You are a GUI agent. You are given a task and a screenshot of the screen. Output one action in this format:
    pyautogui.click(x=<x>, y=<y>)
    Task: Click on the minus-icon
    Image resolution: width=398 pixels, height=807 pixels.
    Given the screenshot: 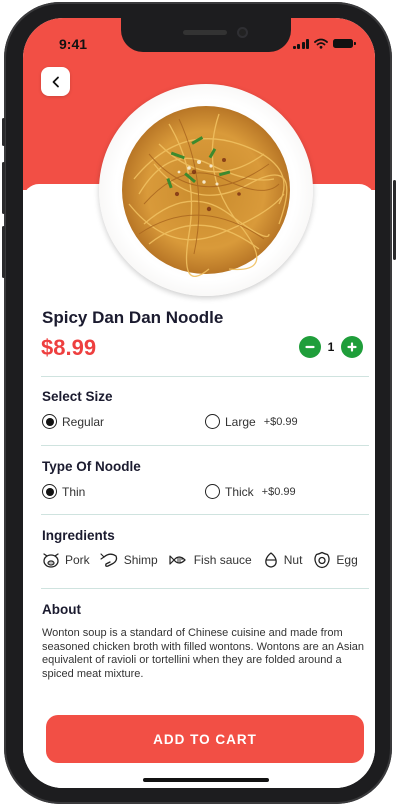 What is the action you would take?
    pyautogui.click(x=310, y=347)
    